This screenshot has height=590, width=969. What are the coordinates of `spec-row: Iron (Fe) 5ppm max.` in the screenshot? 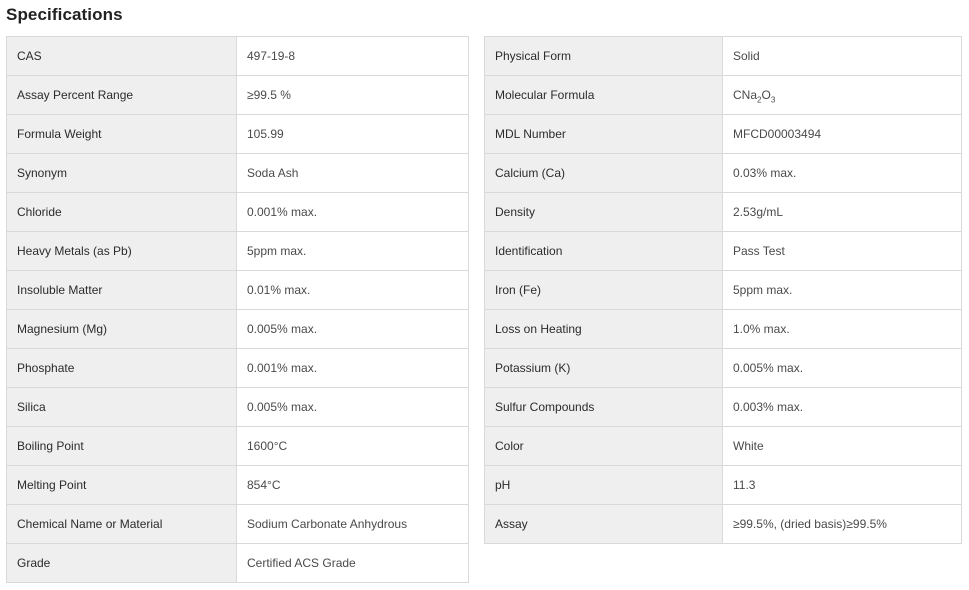 It's located at (723, 290).